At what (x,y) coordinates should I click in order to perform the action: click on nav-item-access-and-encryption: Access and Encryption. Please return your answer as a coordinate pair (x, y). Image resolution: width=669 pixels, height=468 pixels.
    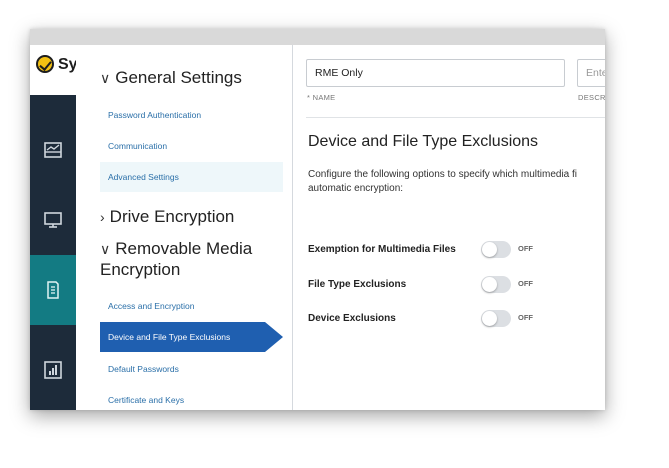
    Looking at the image, I should click on (191, 306).